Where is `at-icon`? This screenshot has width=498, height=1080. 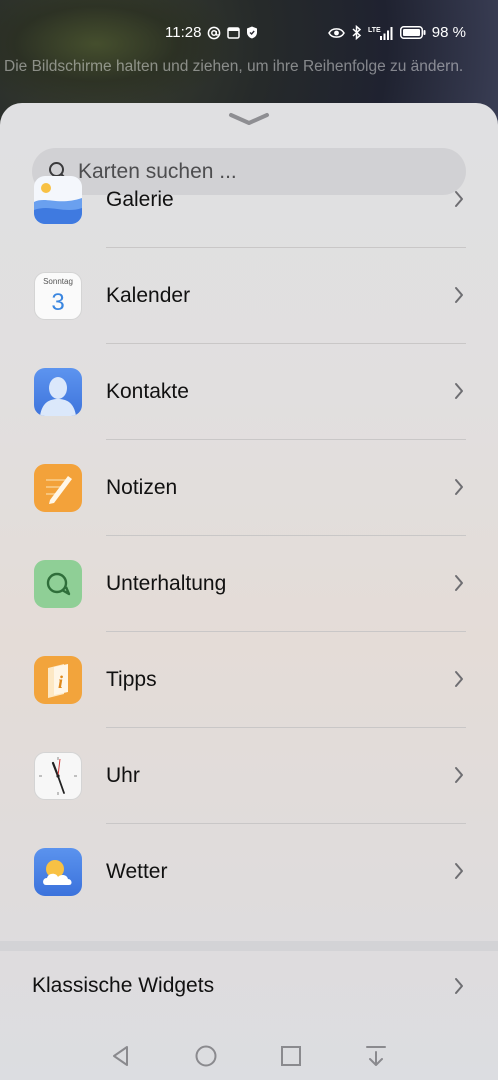 at-icon is located at coordinates (214, 33).